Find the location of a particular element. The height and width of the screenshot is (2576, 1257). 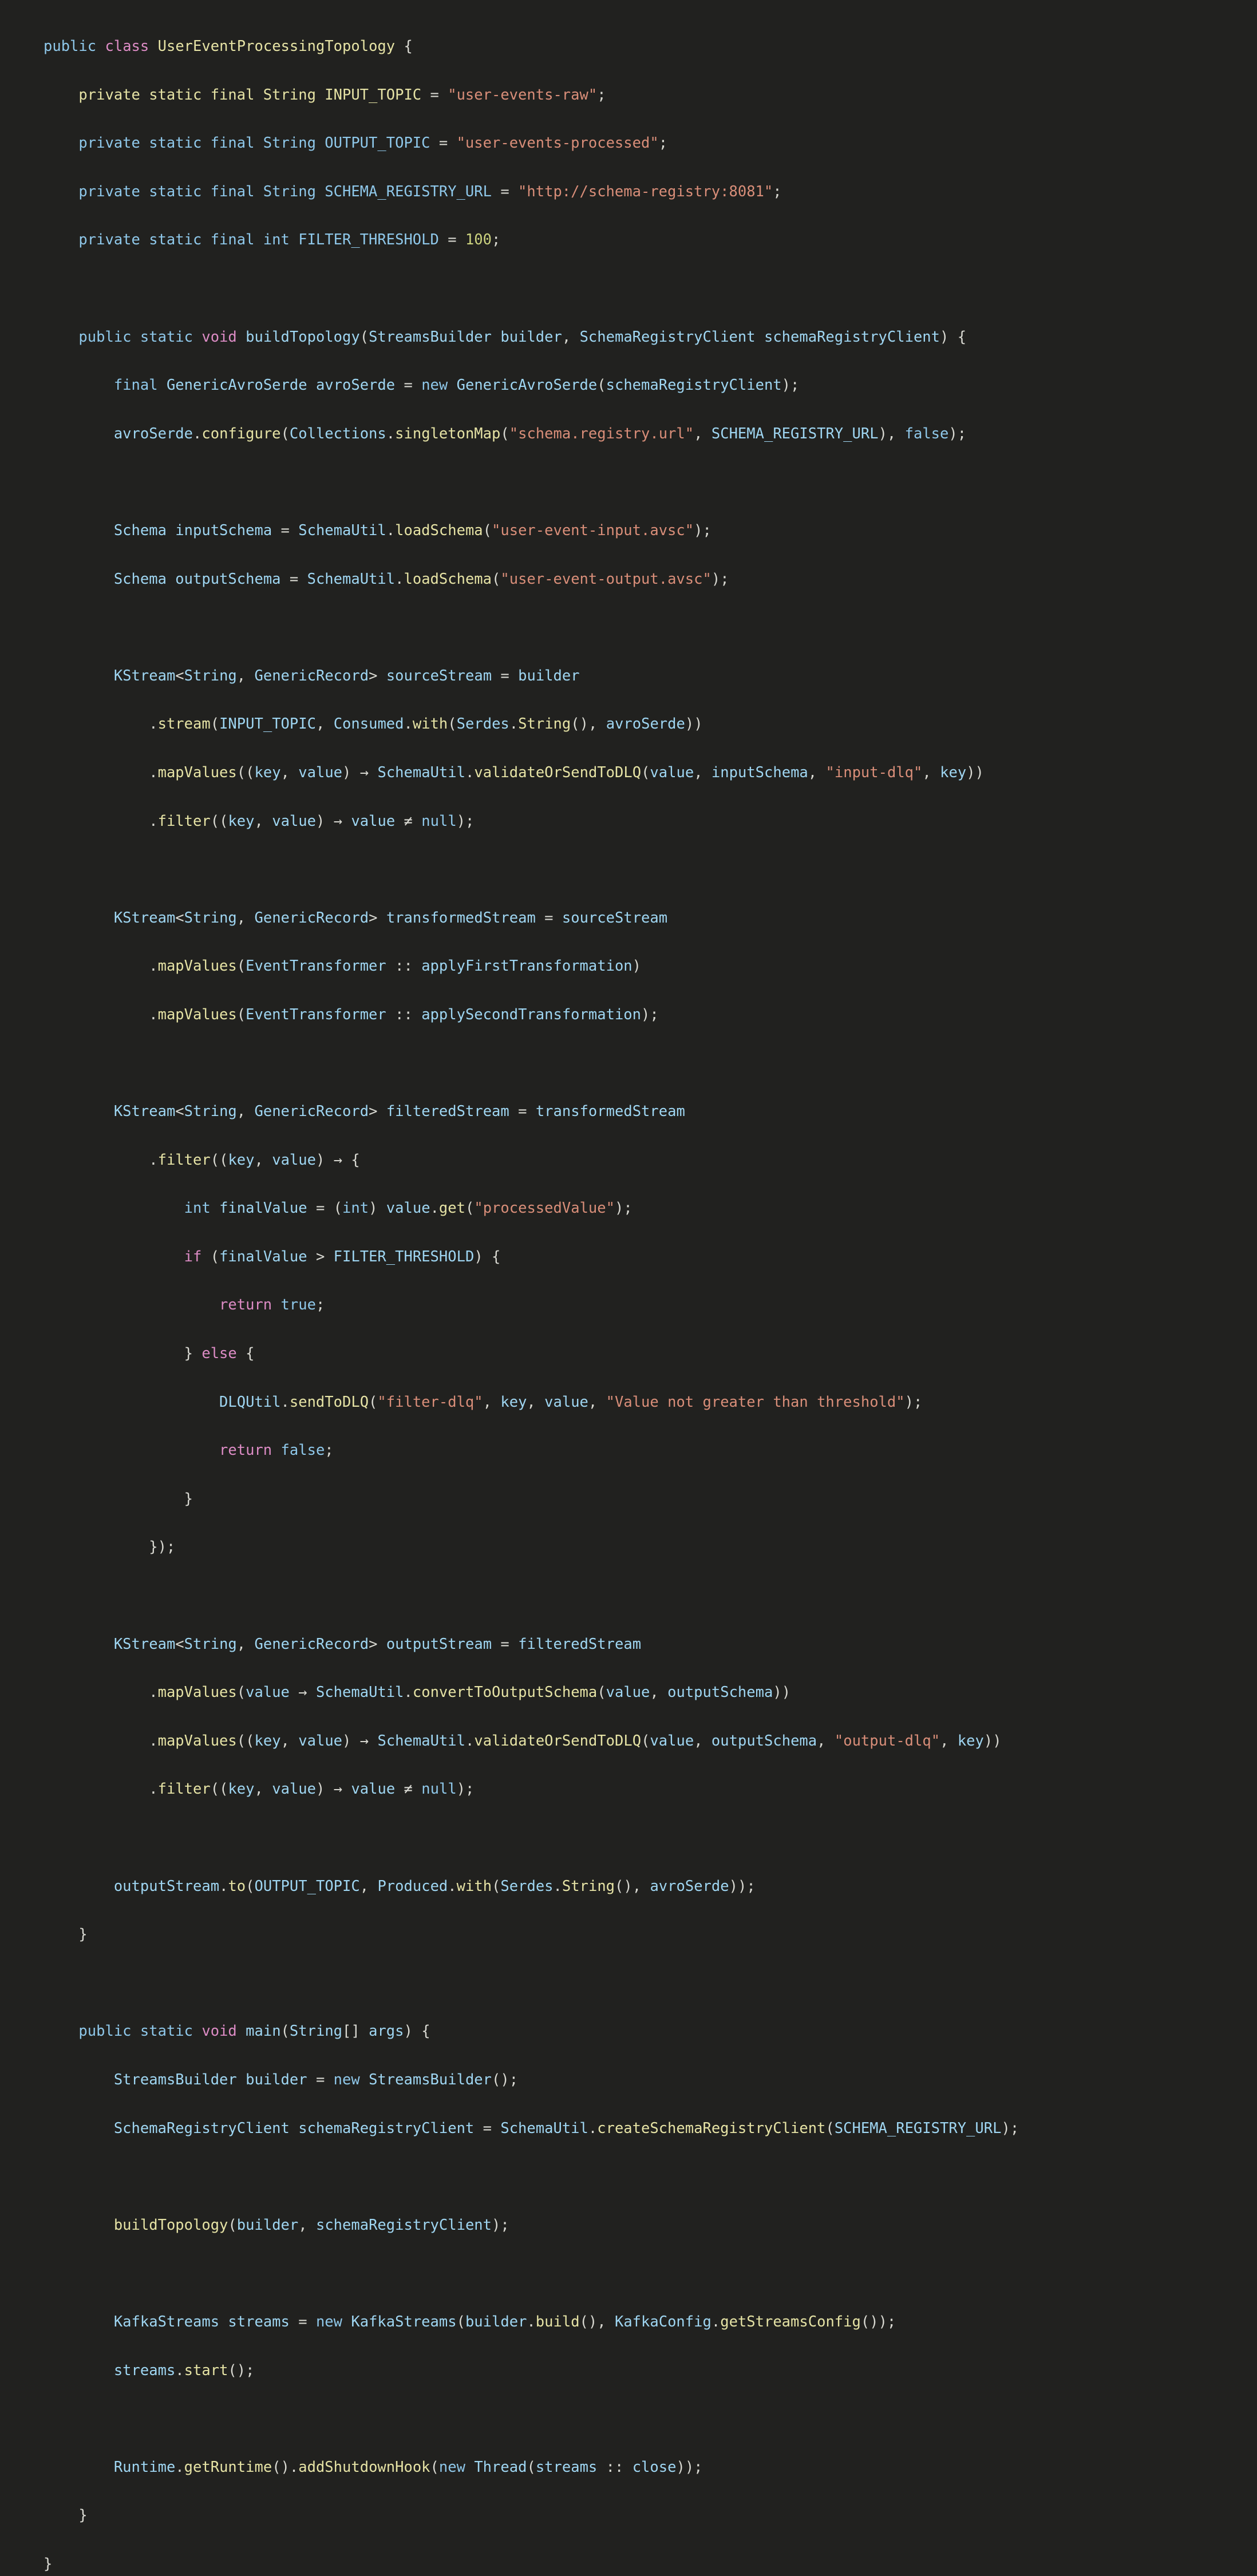

code-token: Collections is located at coordinates (338, 433).